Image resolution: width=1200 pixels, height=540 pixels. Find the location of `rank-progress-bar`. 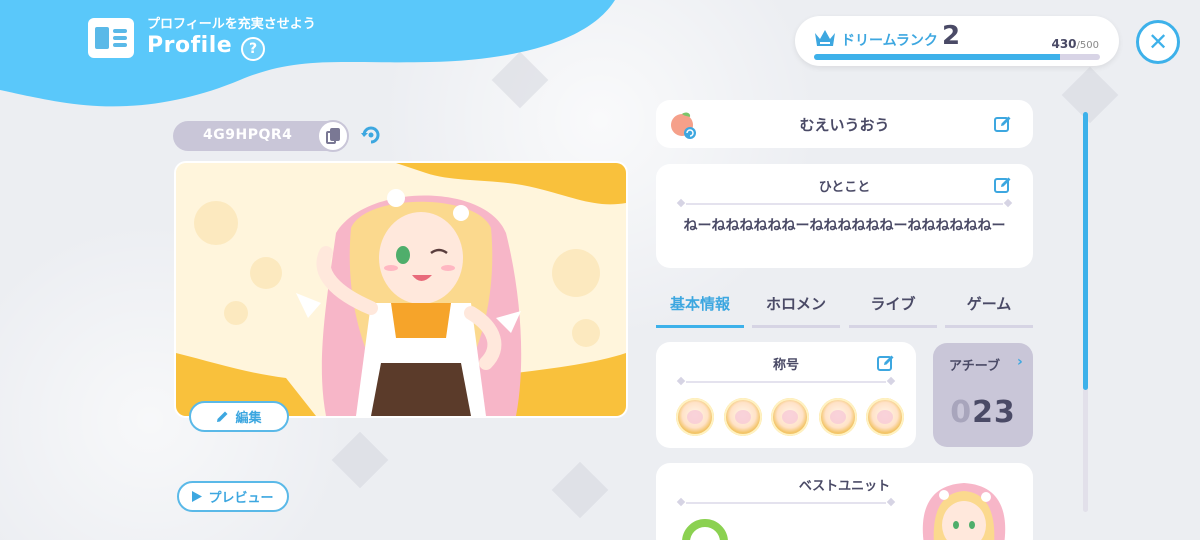

rank-progress-bar is located at coordinates (957, 57).